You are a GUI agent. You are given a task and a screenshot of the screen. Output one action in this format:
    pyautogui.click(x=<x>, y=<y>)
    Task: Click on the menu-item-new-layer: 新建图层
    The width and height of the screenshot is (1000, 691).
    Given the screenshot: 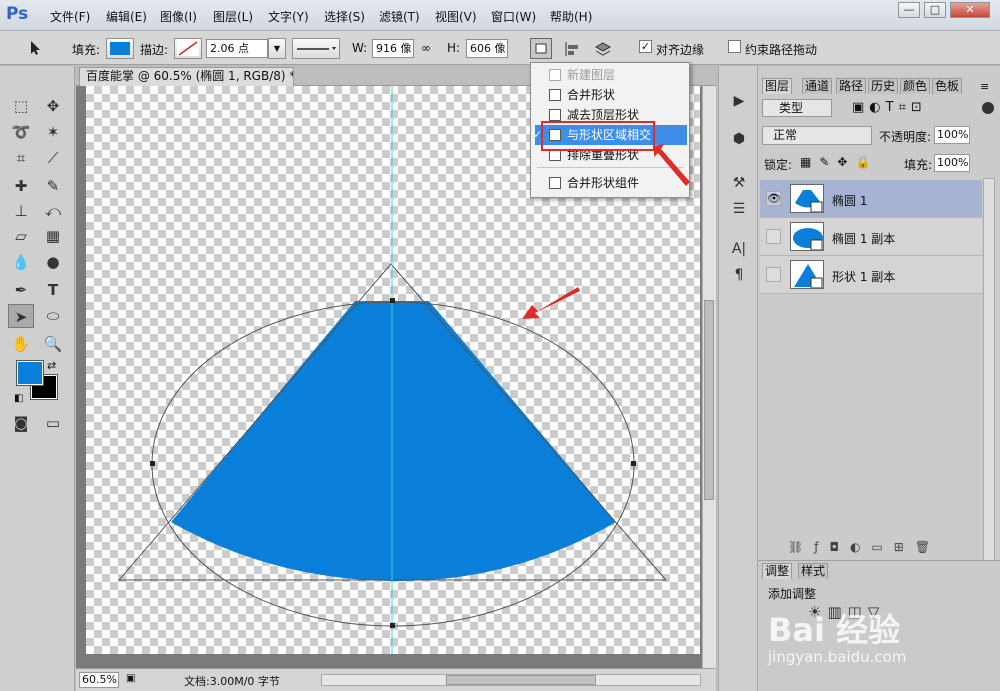 What is the action you would take?
    pyautogui.click(x=611, y=75)
    